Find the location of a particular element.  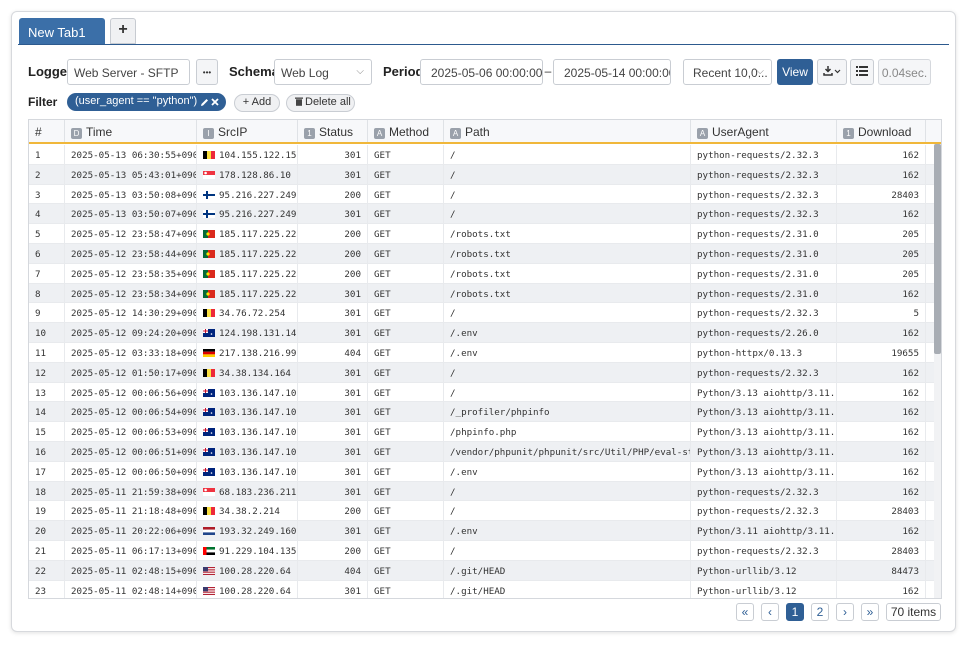

recent-select: Recent 10,0... ⌵ is located at coordinates (727, 72).